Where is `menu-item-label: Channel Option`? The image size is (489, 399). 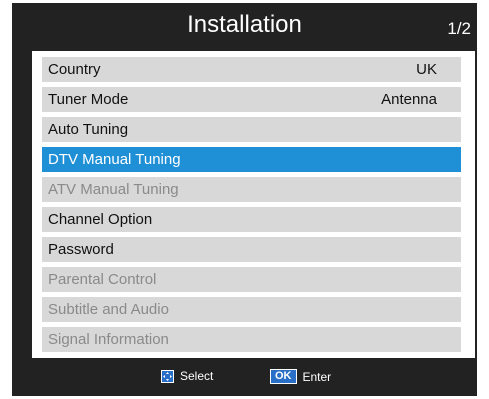 menu-item-label: Channel Option is located at coordinates (100, 219).